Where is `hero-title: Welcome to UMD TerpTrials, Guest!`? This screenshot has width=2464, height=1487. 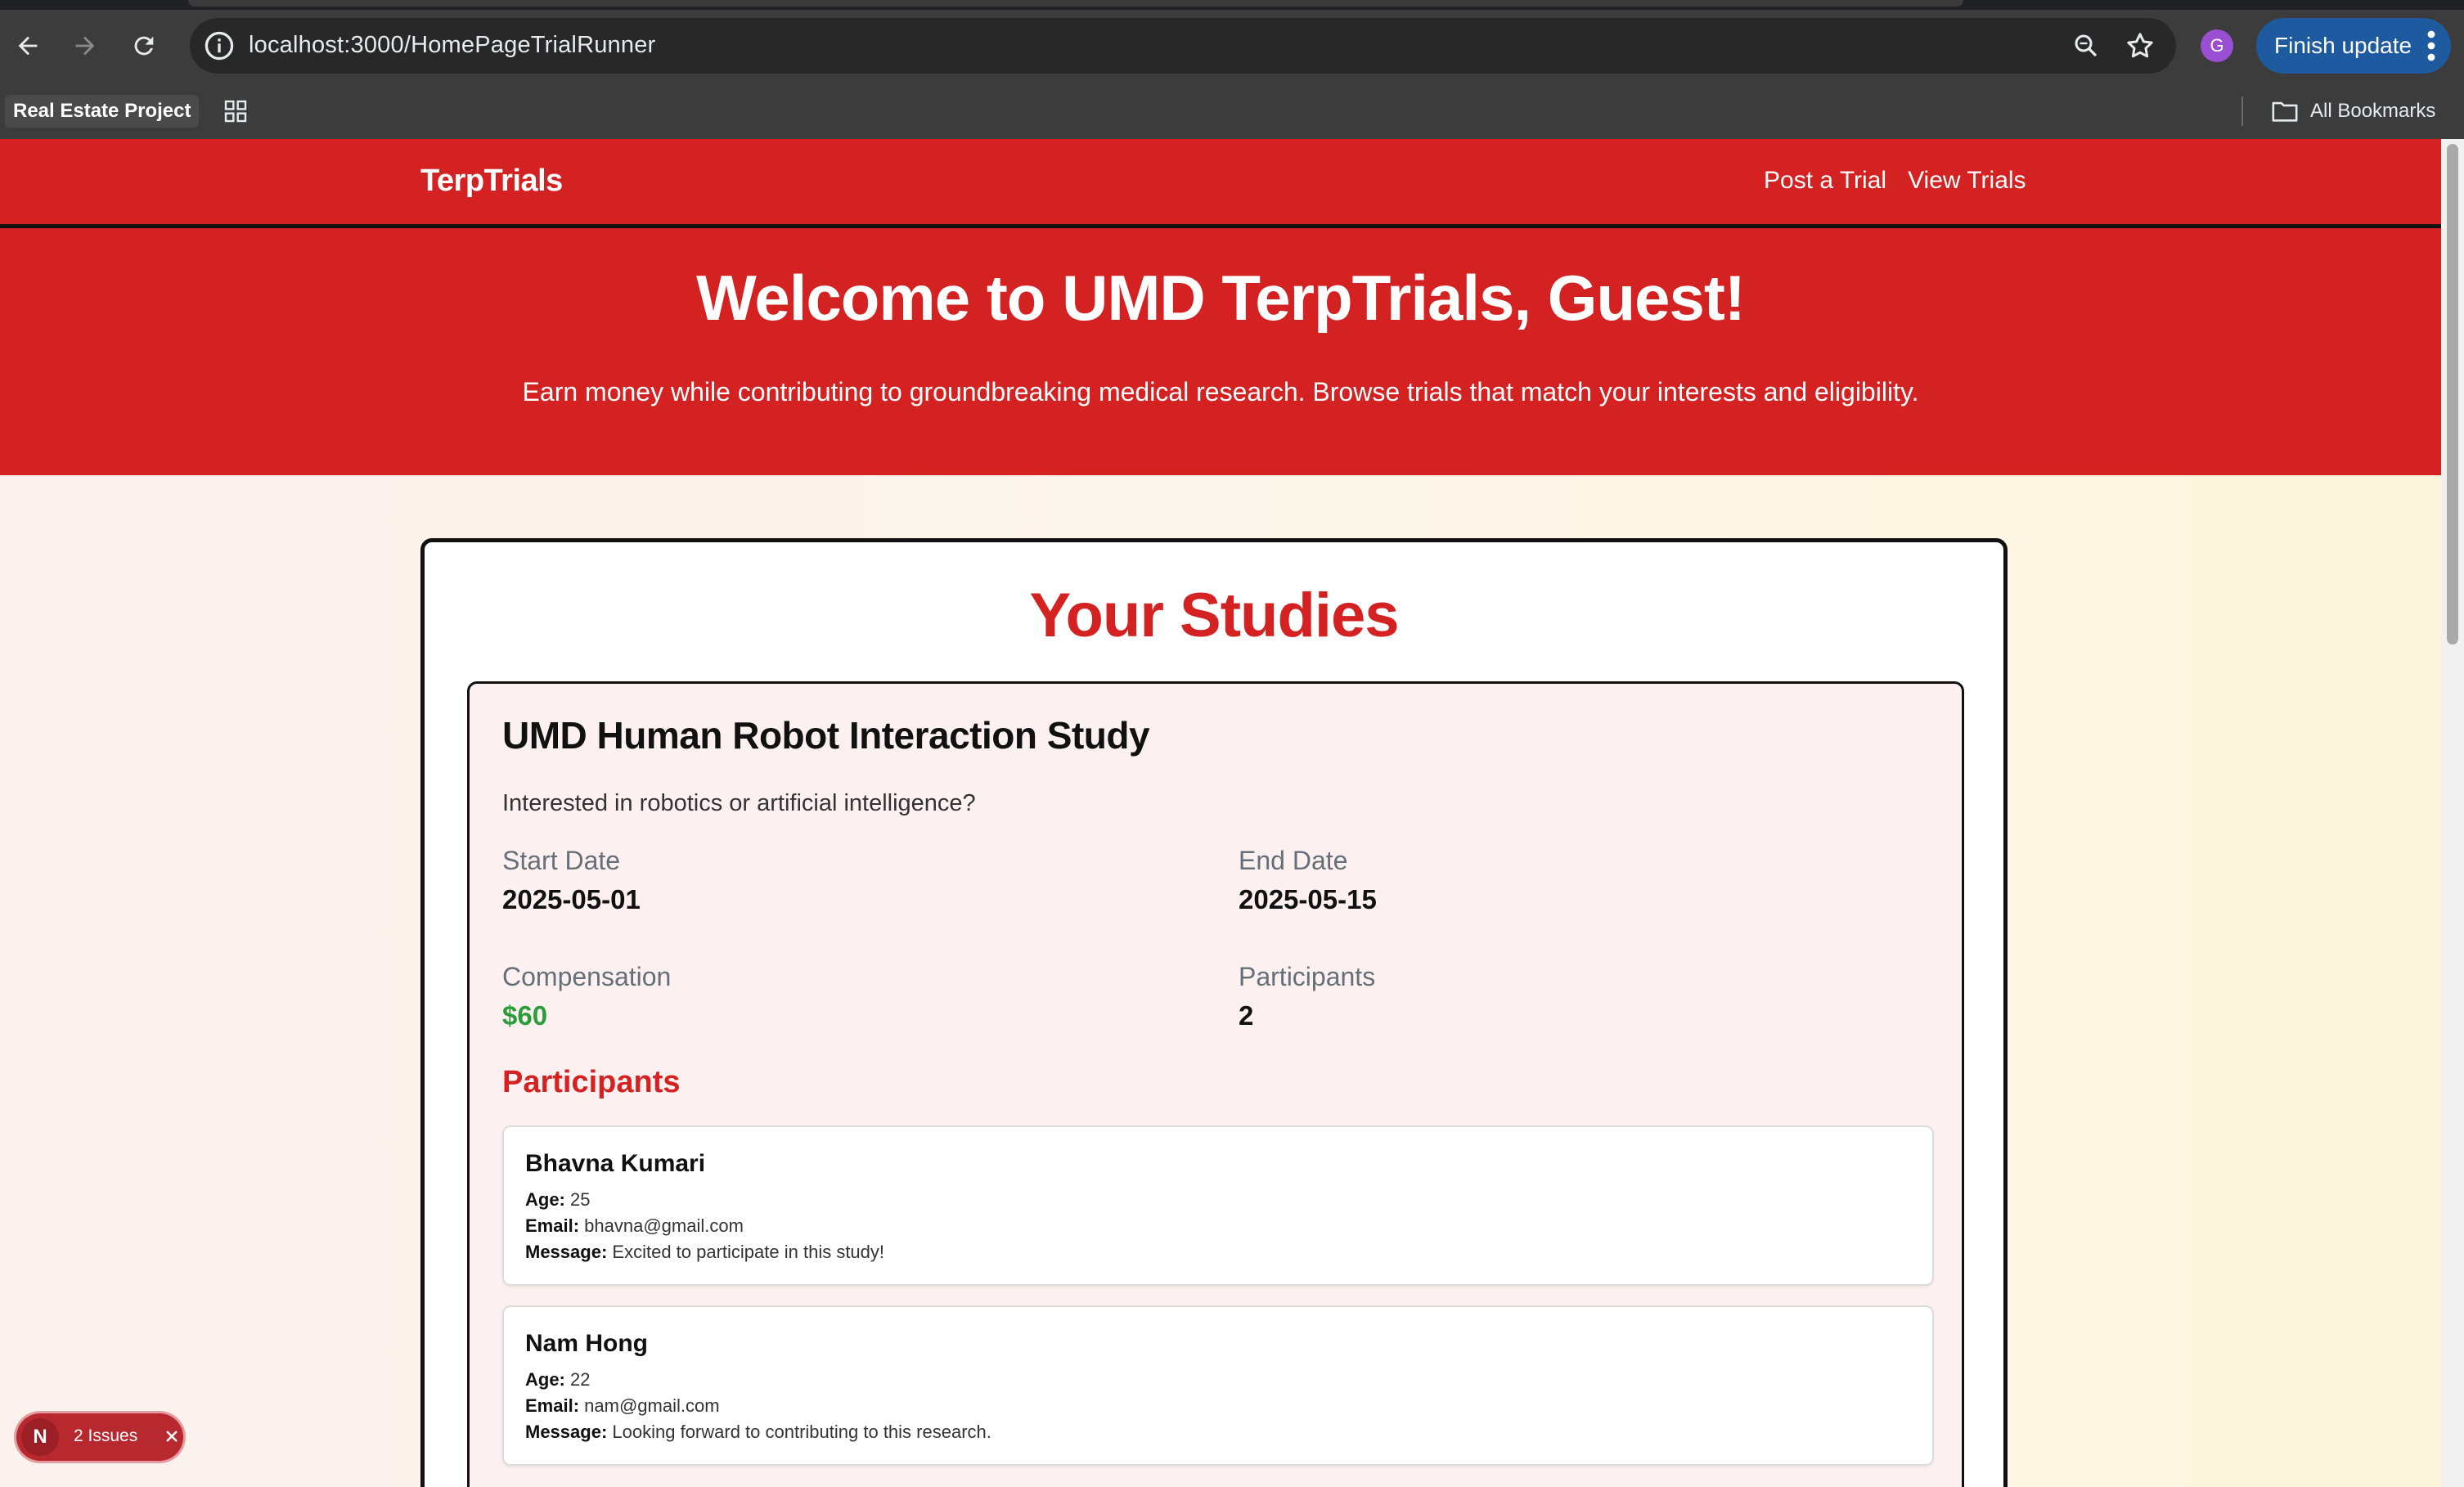
hero-title: Welcome to UMD TerpTrials, Guest! is located at coordinates (1221, 298).